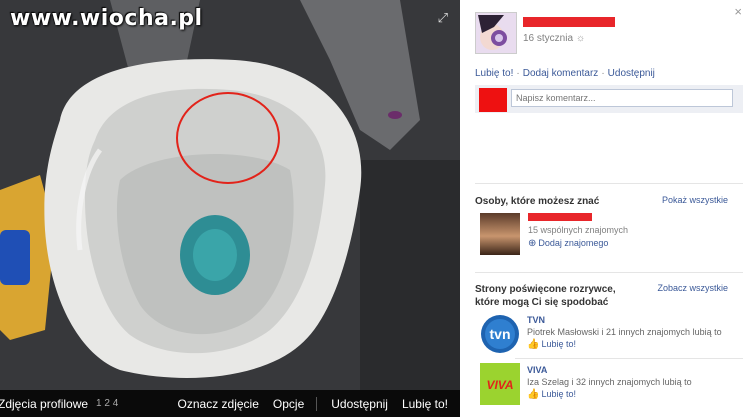  Describe the element at coordinates (631, 73) in the screenshot. I see `post-share-link: Udostępnij` at that location.